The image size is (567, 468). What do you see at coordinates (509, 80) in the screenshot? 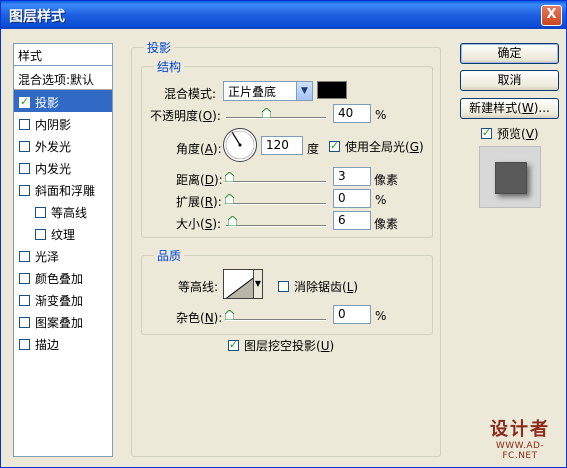
I see `cancel-button: 取消` at bounding box center [509, 80].